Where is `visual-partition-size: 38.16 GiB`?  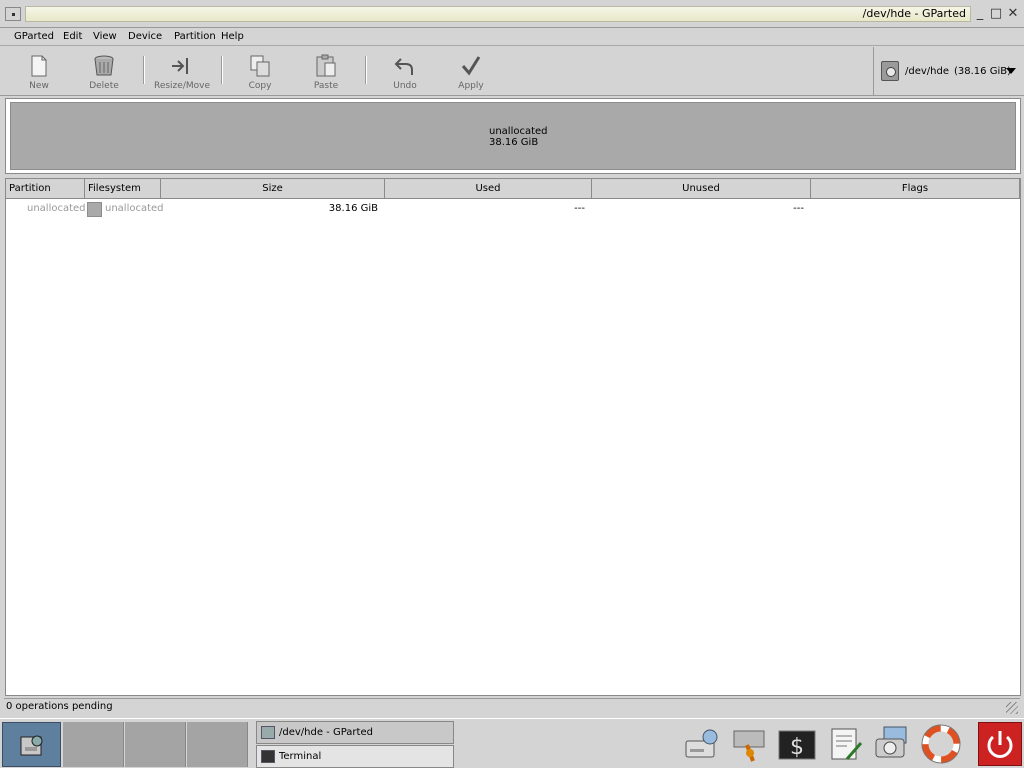
visual-partition-size: 38.16 GiB is located at coordinates (514, 142).